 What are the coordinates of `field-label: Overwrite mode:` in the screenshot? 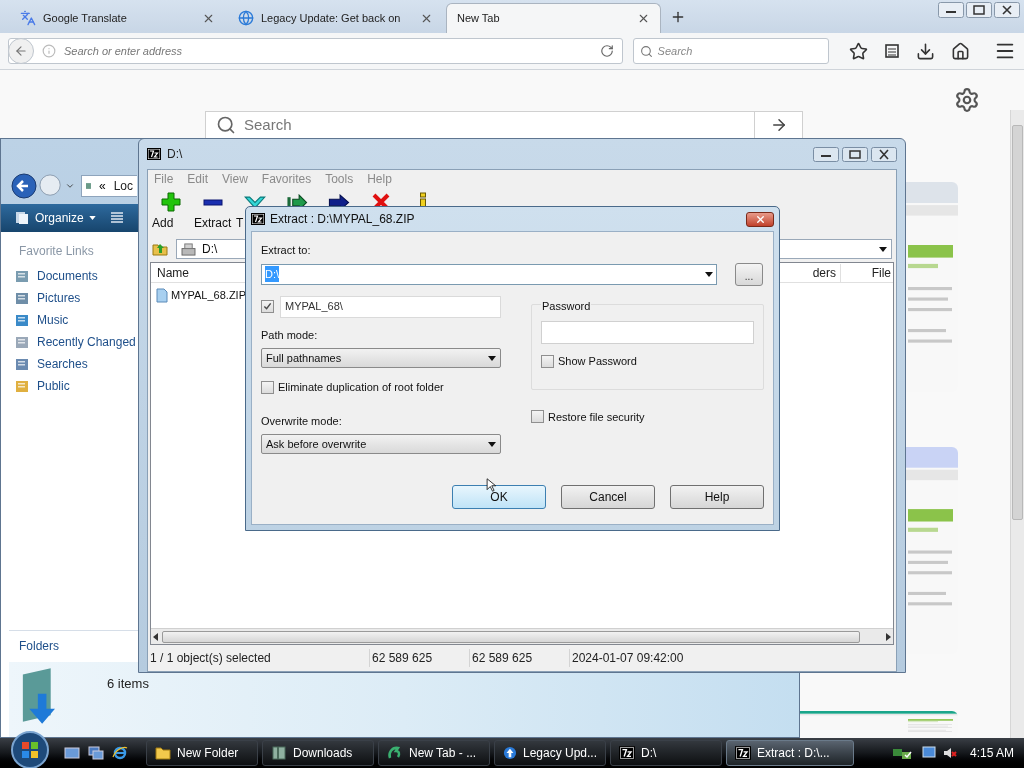 It's located at (302, 421).